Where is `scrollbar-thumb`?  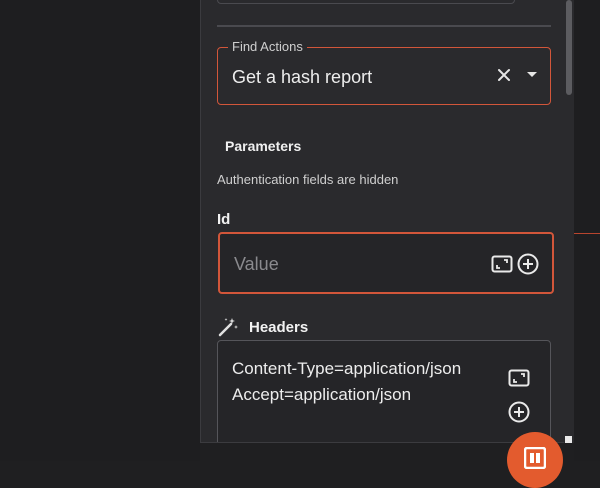
scrollbar-thumb is located at coordinates (569, 47).